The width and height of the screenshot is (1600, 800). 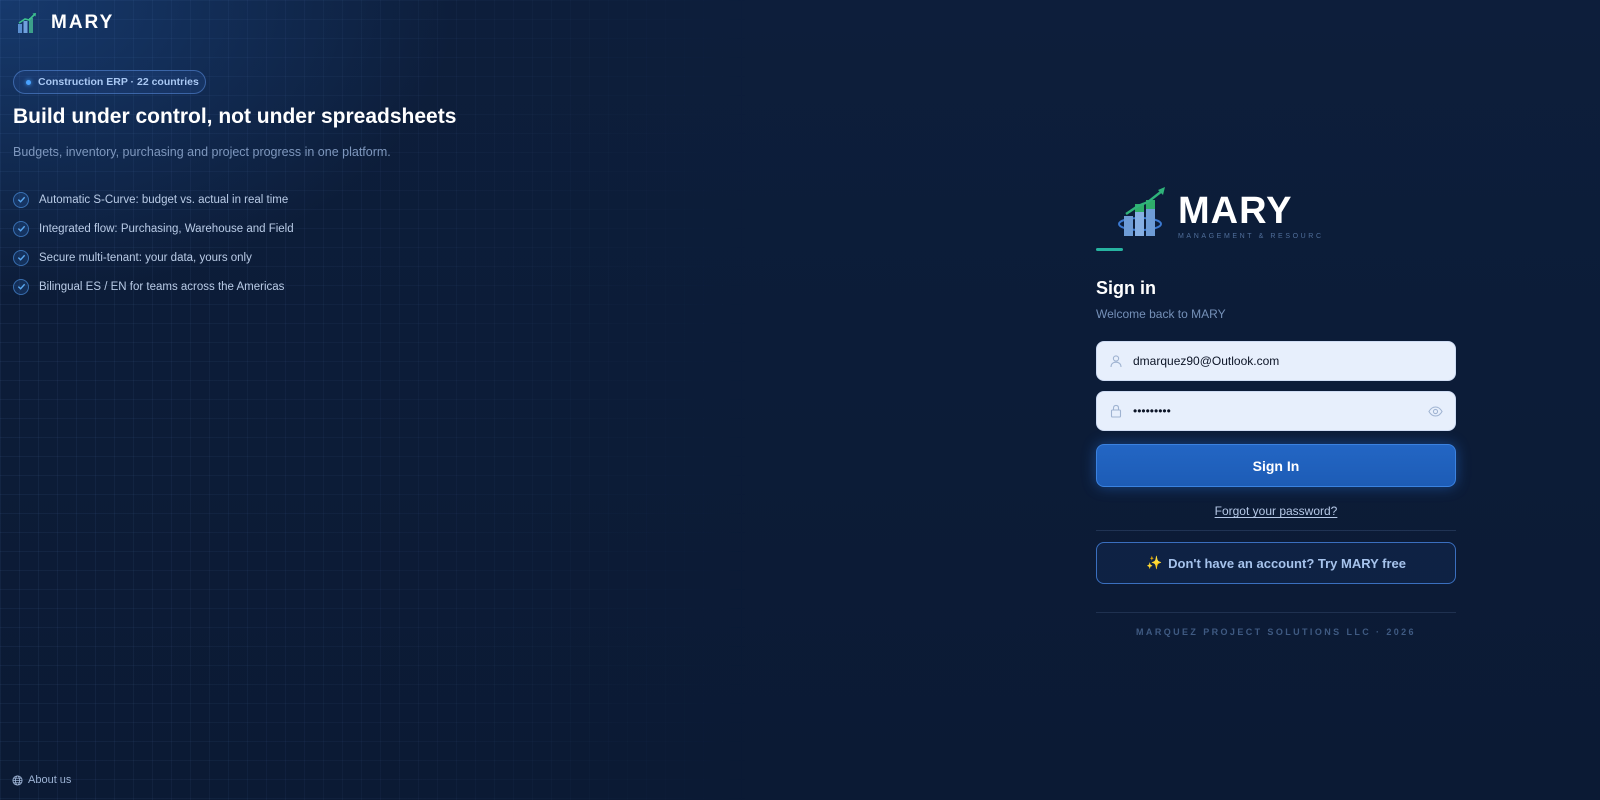 I want to click on sparkles-icon: ✨, so click(x=1154, y=562).